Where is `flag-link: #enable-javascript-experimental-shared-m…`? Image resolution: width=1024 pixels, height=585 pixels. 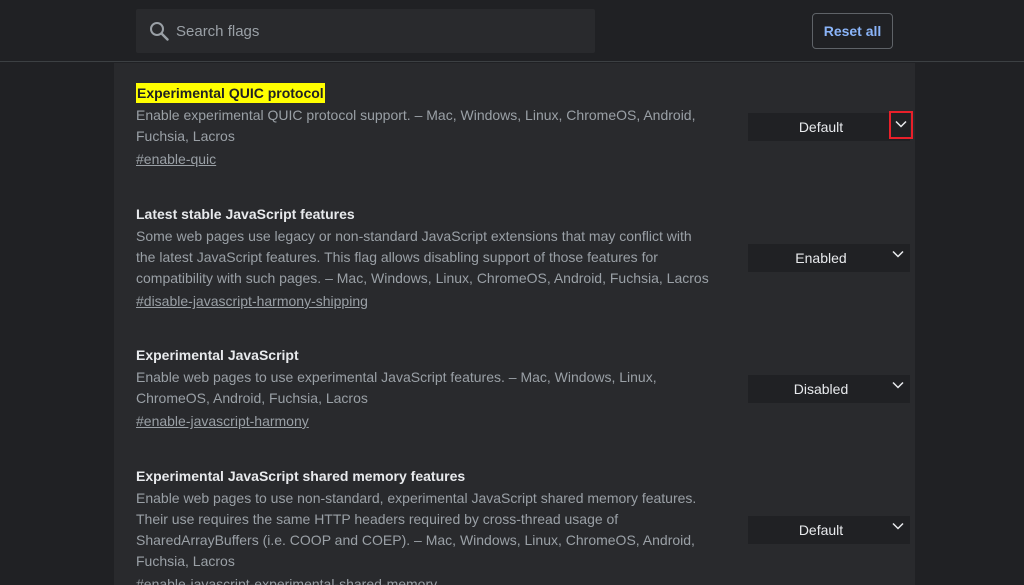 flag-link: #enable-javascript-experimental-shared-m… is located at coordinates (286, 579).